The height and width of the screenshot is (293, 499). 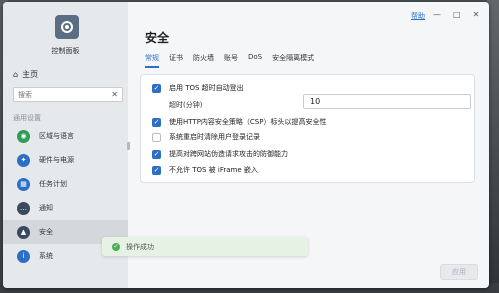 I want to click on tab-certificate: 证书, so click(x=176, y=60).